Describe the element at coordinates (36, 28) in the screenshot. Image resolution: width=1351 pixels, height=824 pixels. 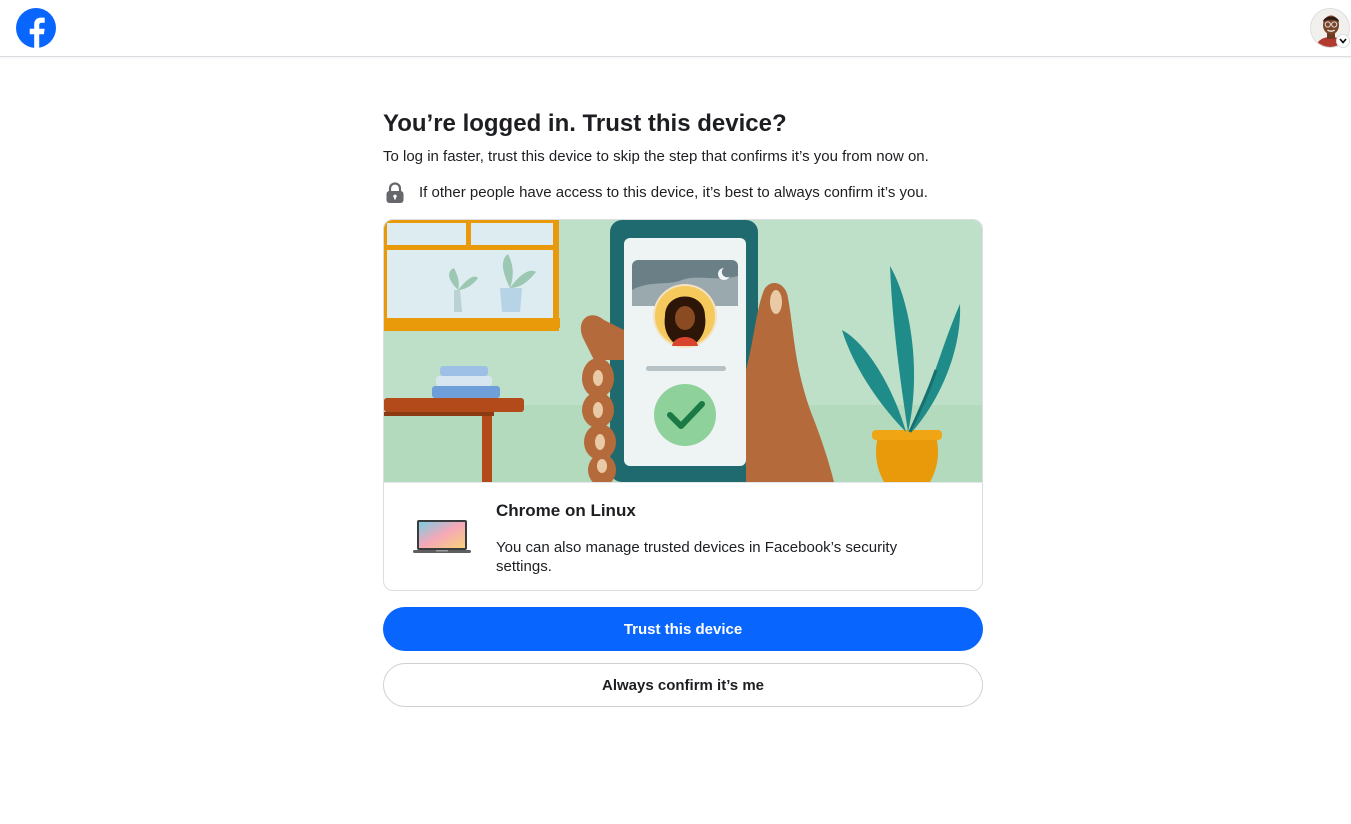
I see `facebook-logo-icon` at that location.